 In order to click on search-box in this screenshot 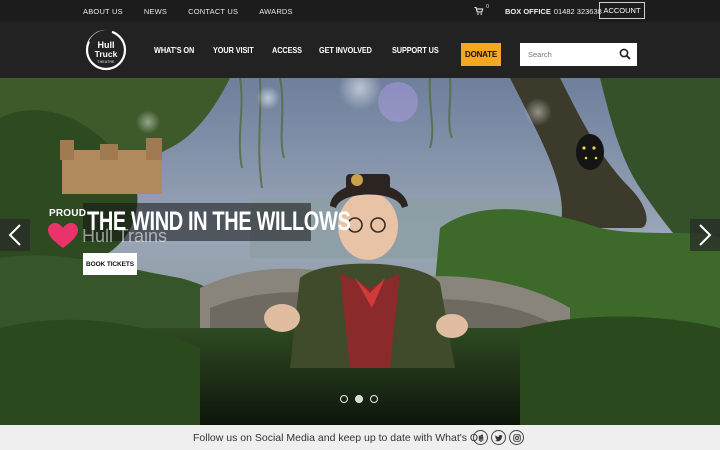, I will do `click(578, 54)`.